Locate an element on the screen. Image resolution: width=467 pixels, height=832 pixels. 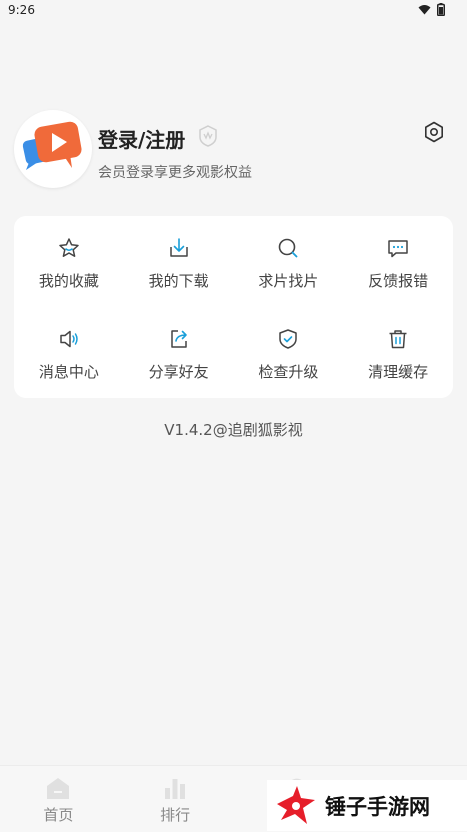
status-bar: 9:26 is located at coordinates (233, 11).